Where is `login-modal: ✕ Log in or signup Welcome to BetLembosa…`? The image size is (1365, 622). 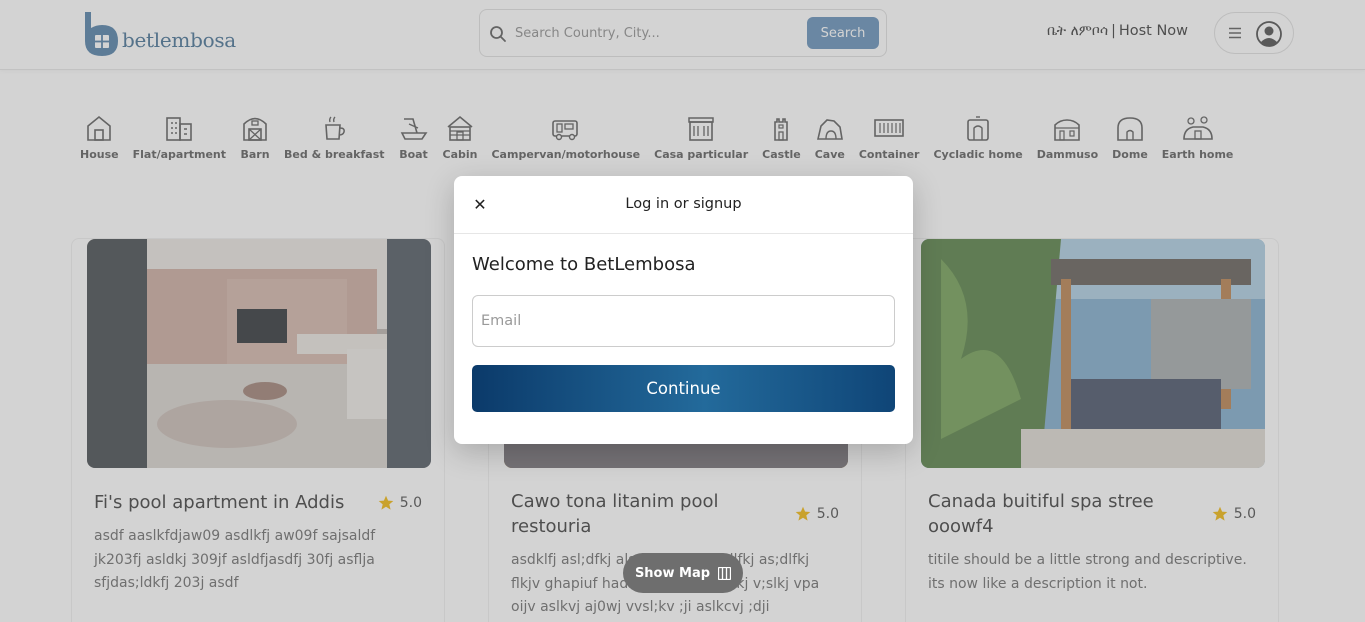
login-modal: ✕ Log in or signup Welcome to BetLembosa… is located at coordinates (683, 310).